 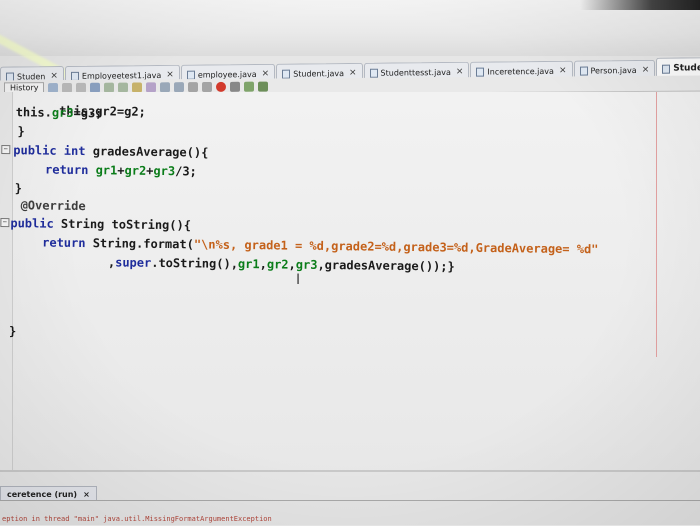 What do you see at coordinates (193, 86) in the screenshot?
I see `comment-icon` at bounding box center [193, 86].